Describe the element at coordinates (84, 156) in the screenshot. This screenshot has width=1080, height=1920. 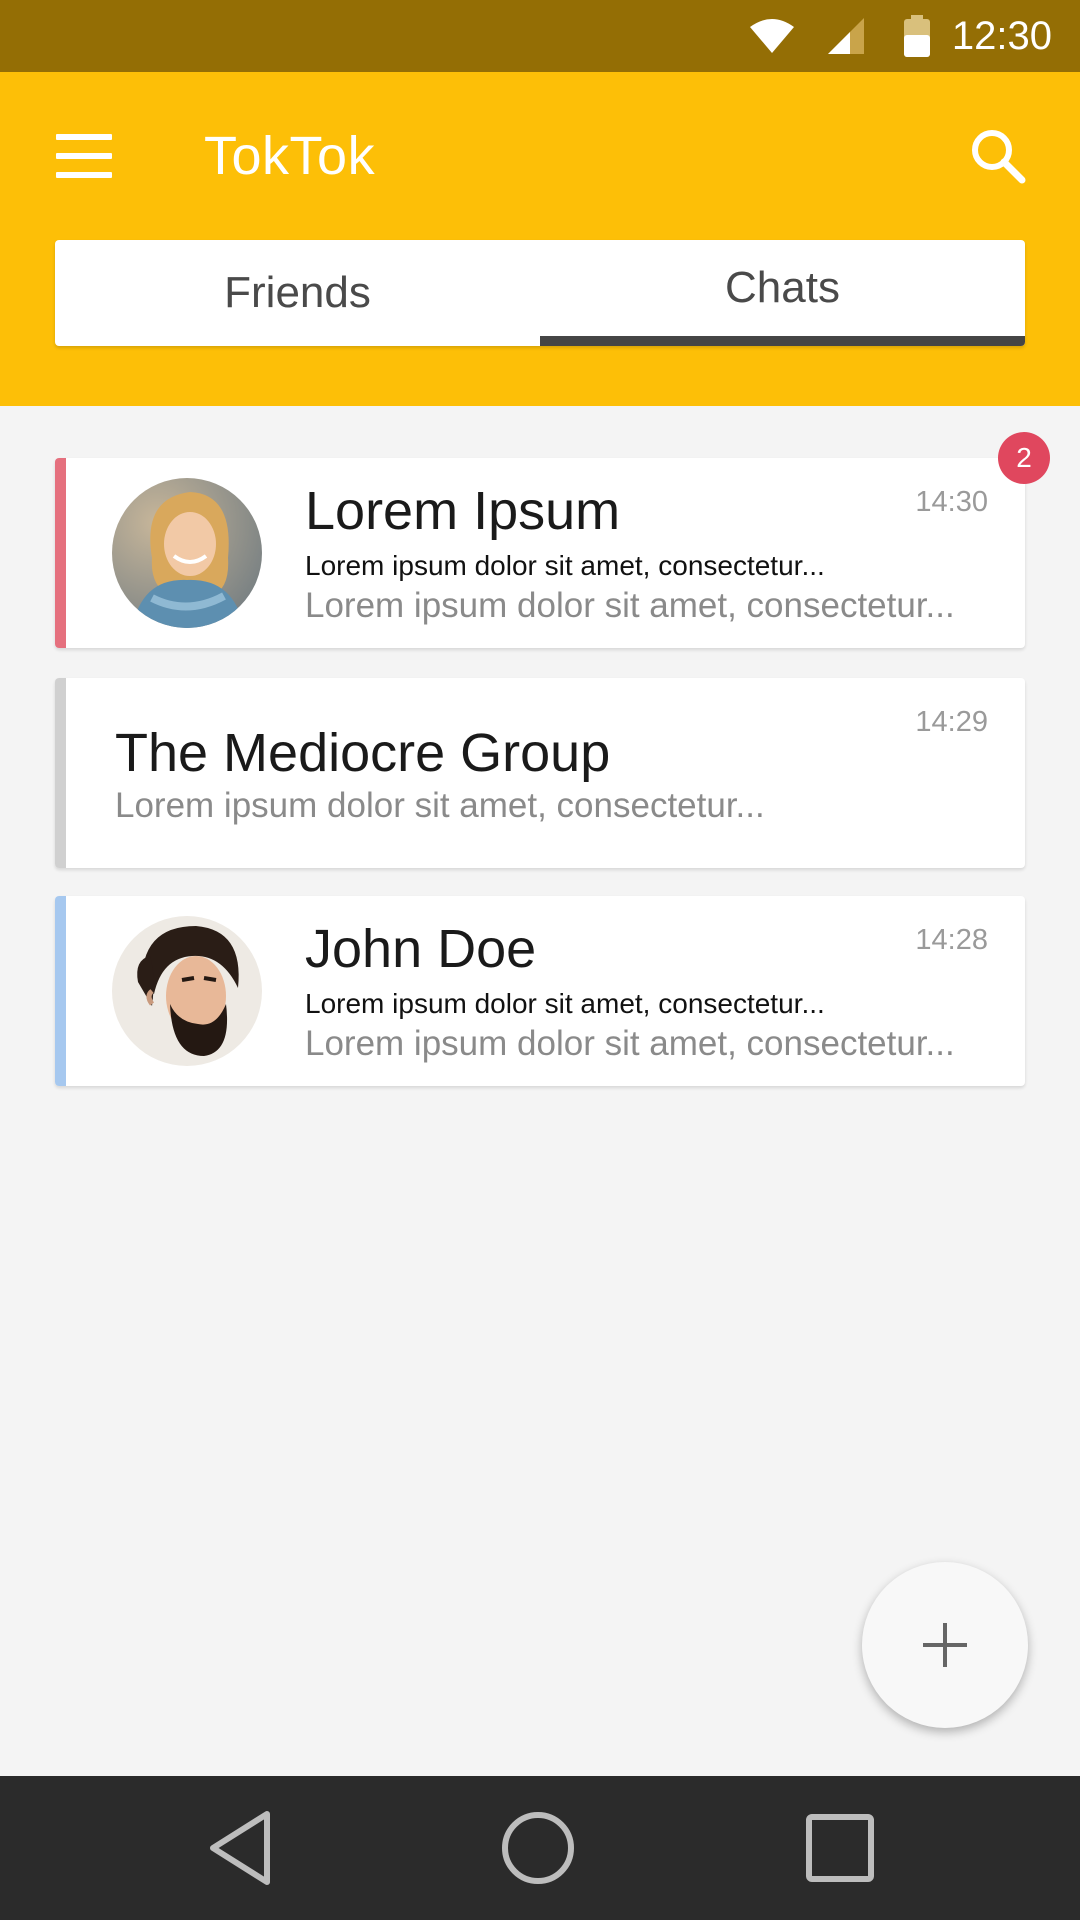
I see `hamburger-menu-icon` at that location.